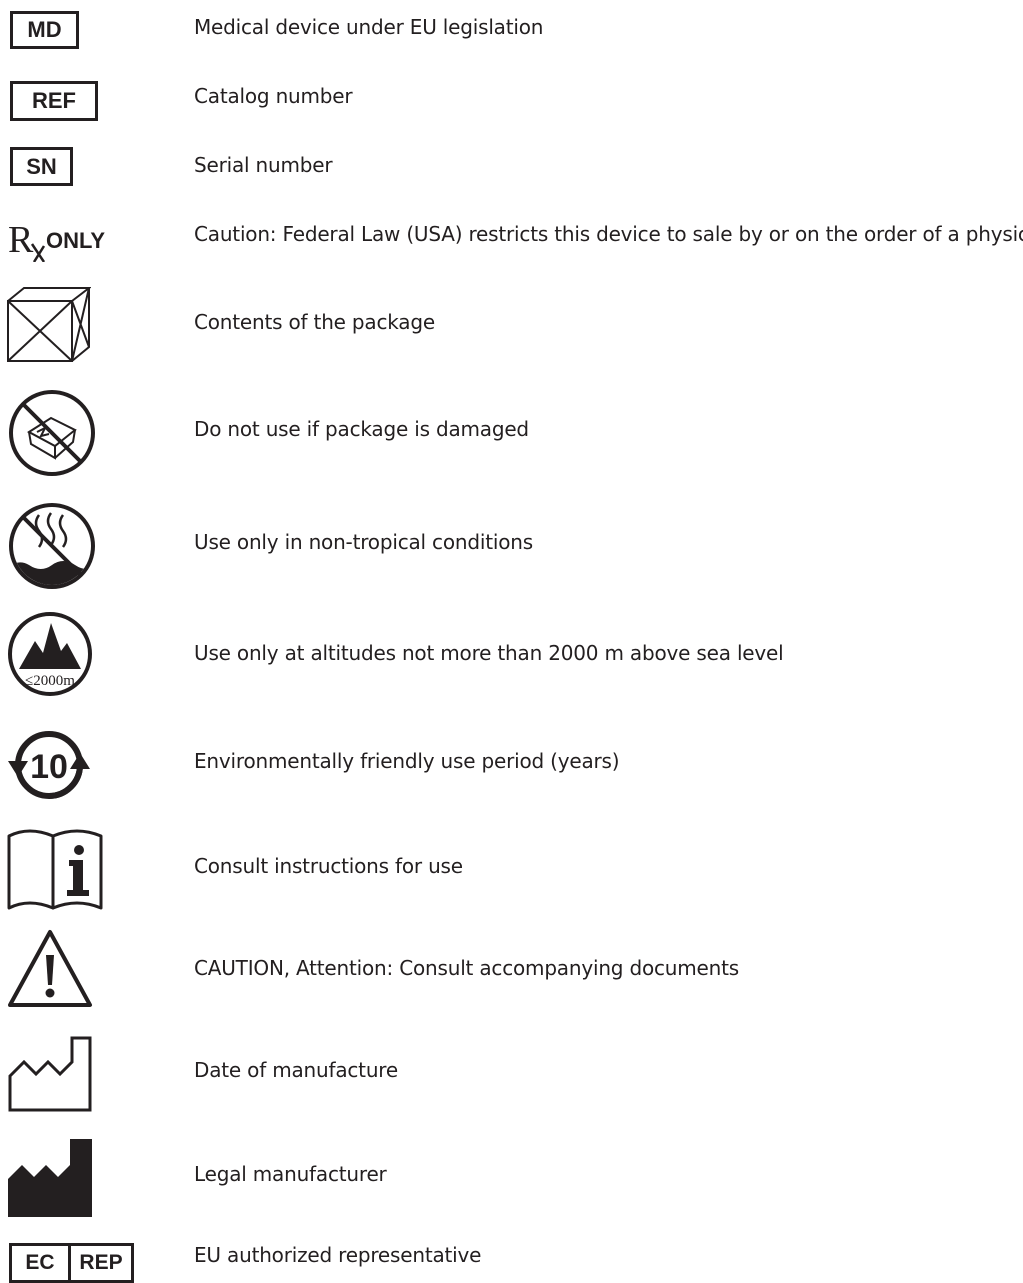 The height and width of the screenshot is (1283, 1023). I want to click on symbol-row-manufacturer: Legal manufacturer, so click(511, 1178).